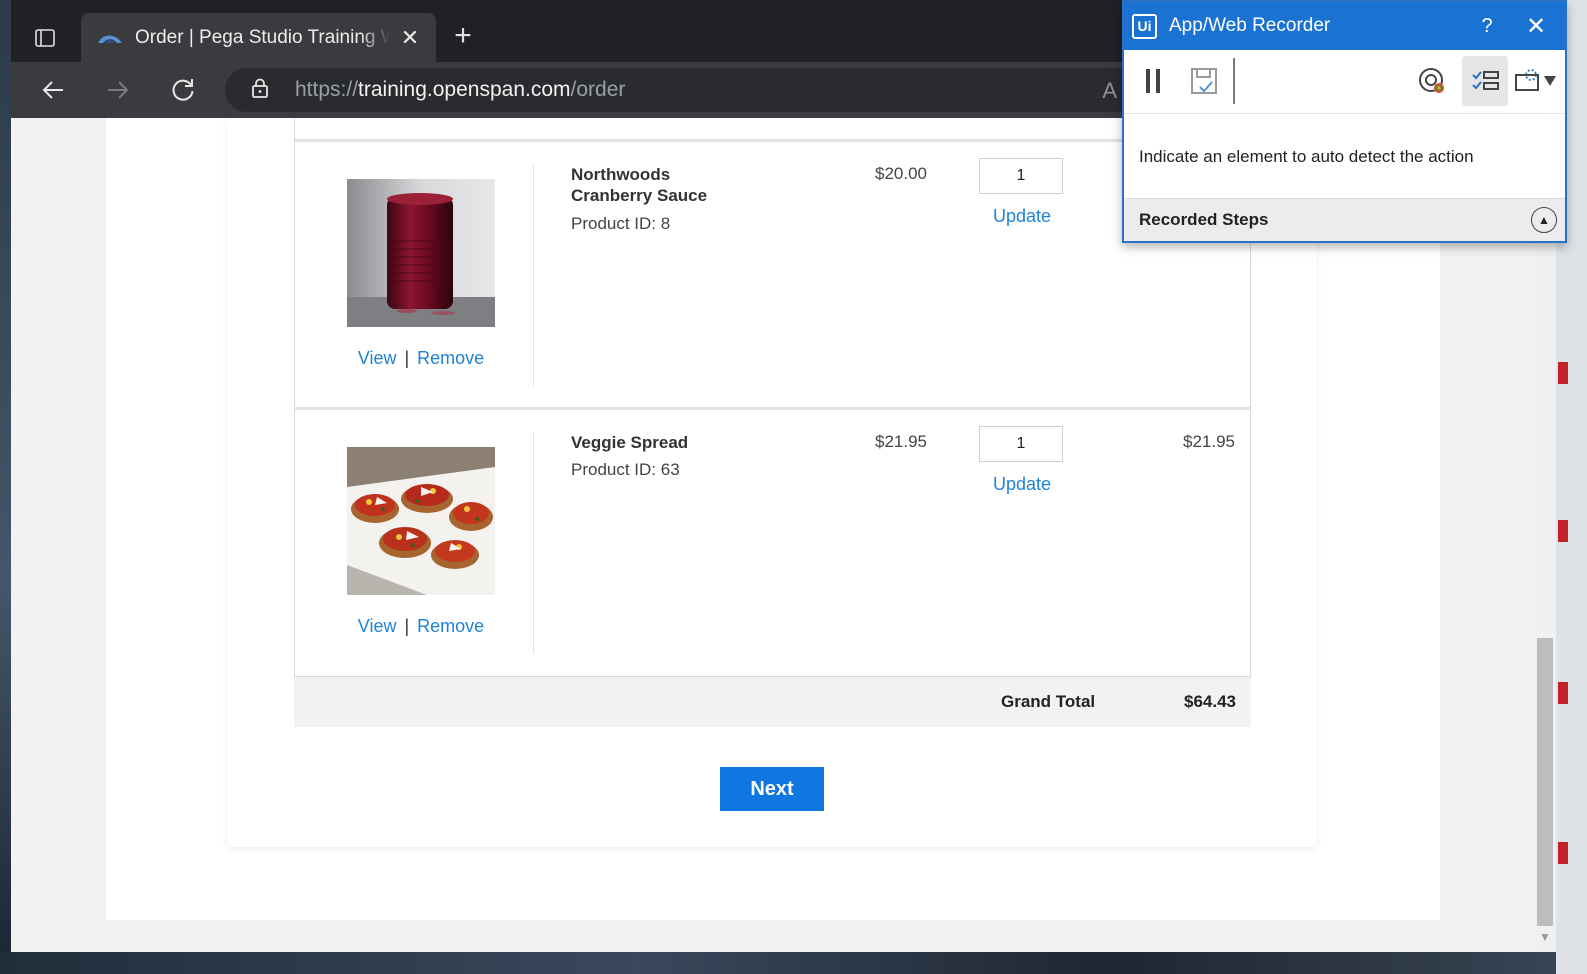 The width and height of the screenshot is (1587, 974). I want to click on next-button: Next, so click(772, 789).